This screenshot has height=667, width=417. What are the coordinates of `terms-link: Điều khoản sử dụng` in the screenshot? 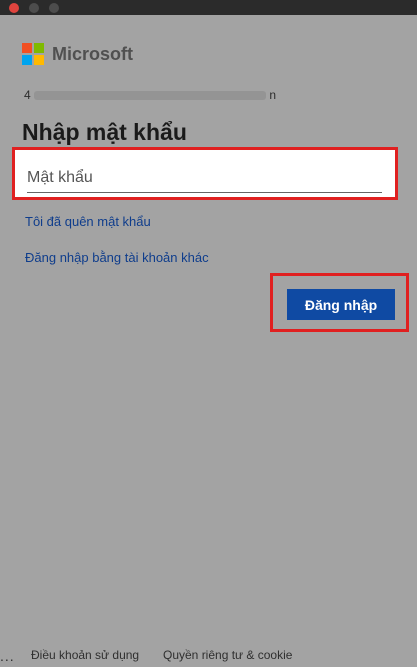 It's located at (85, 655).